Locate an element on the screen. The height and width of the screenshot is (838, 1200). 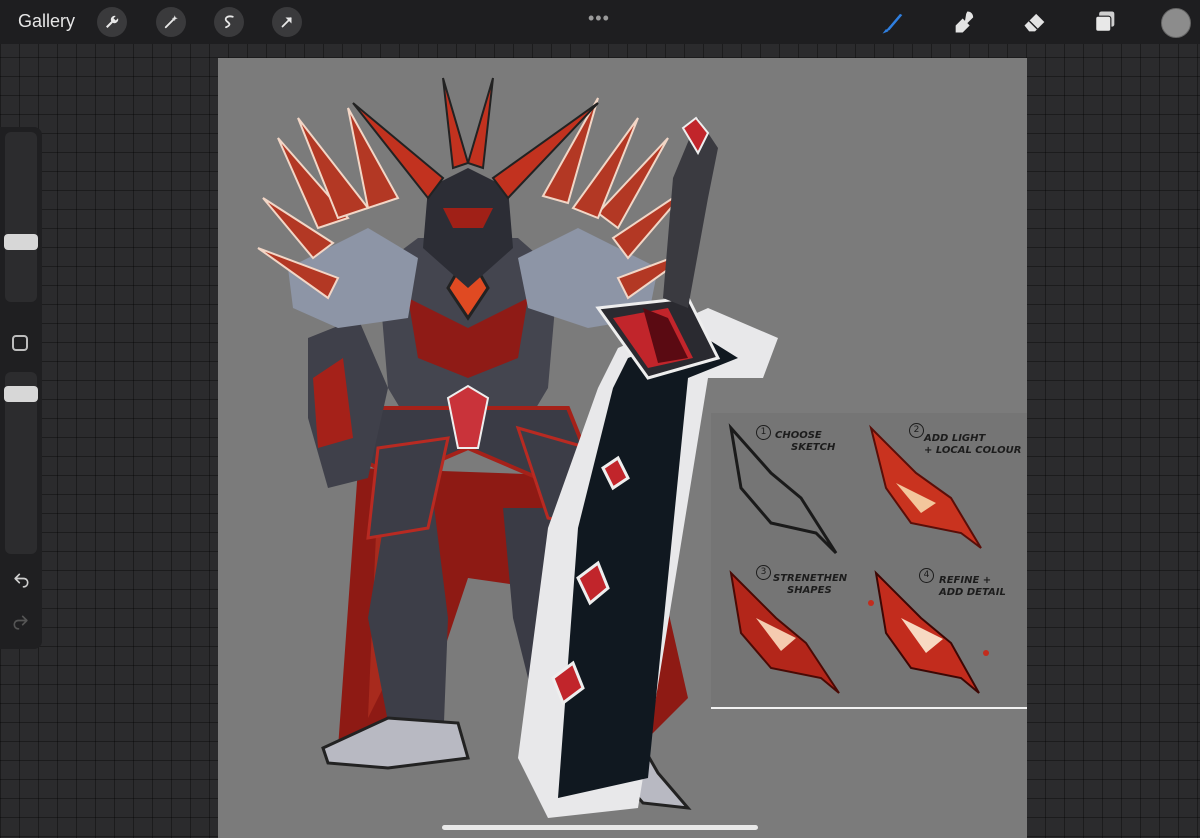
smudge-icon is located at coordinates (965, 22).